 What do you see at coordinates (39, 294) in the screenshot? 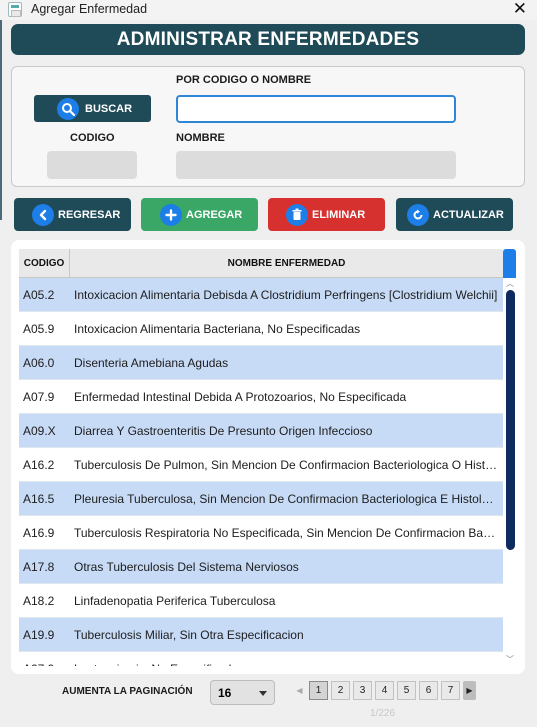
I see `cell-code: A05.2` at bounding box center [39, 294].